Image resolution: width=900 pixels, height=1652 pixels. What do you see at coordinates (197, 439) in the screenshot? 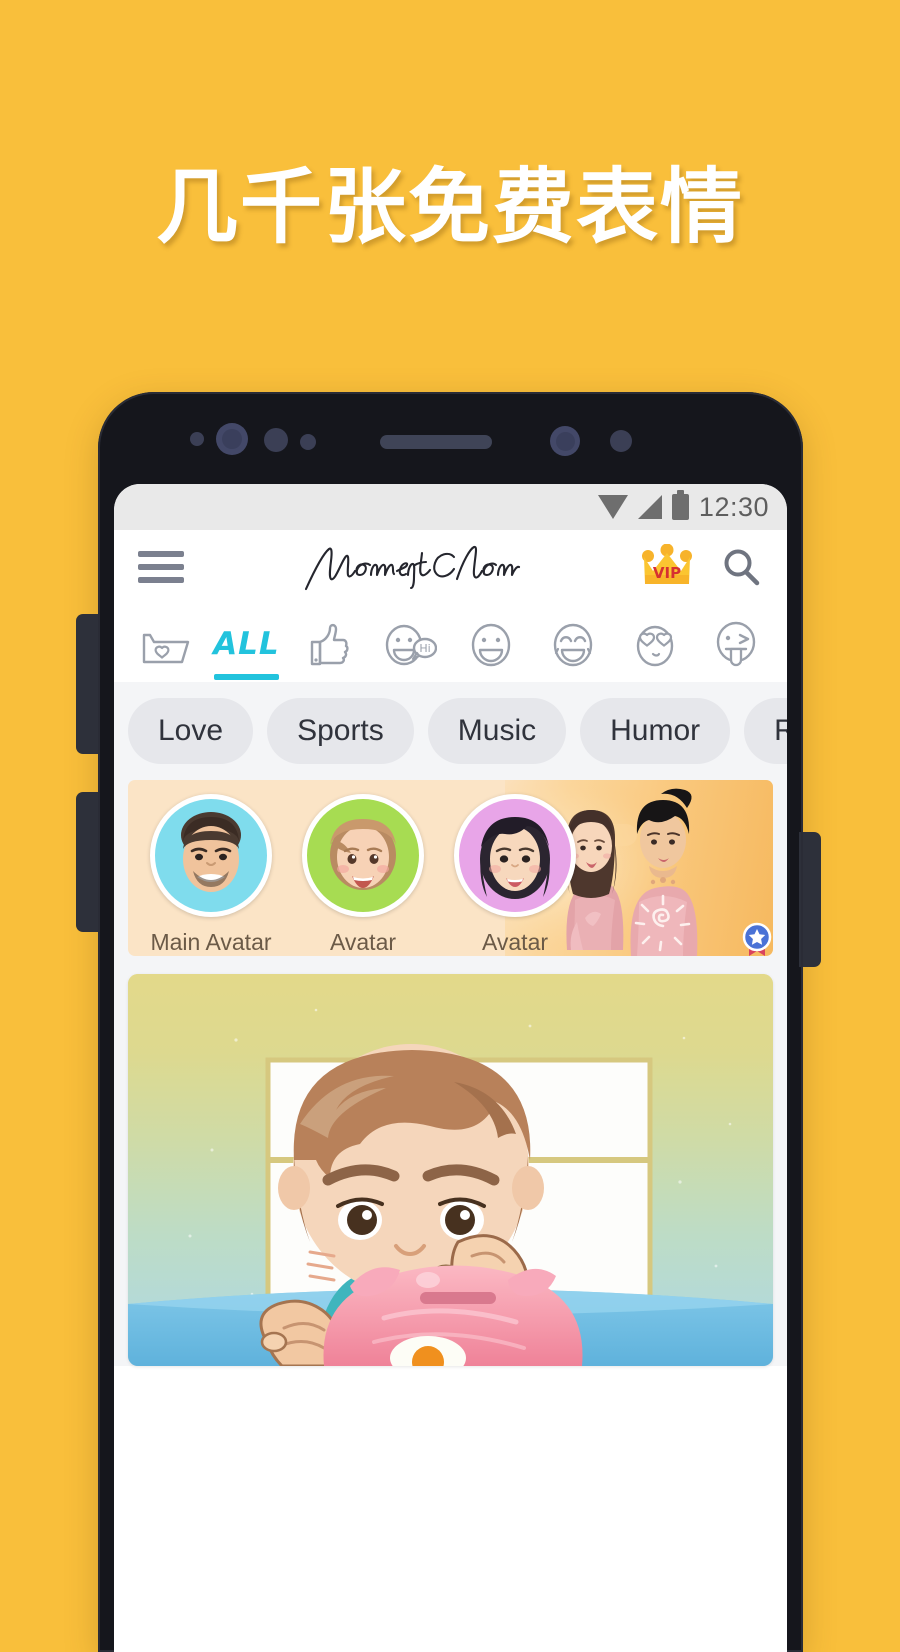
I see `sensor-dot-icon` at bounding box center [197, 439].